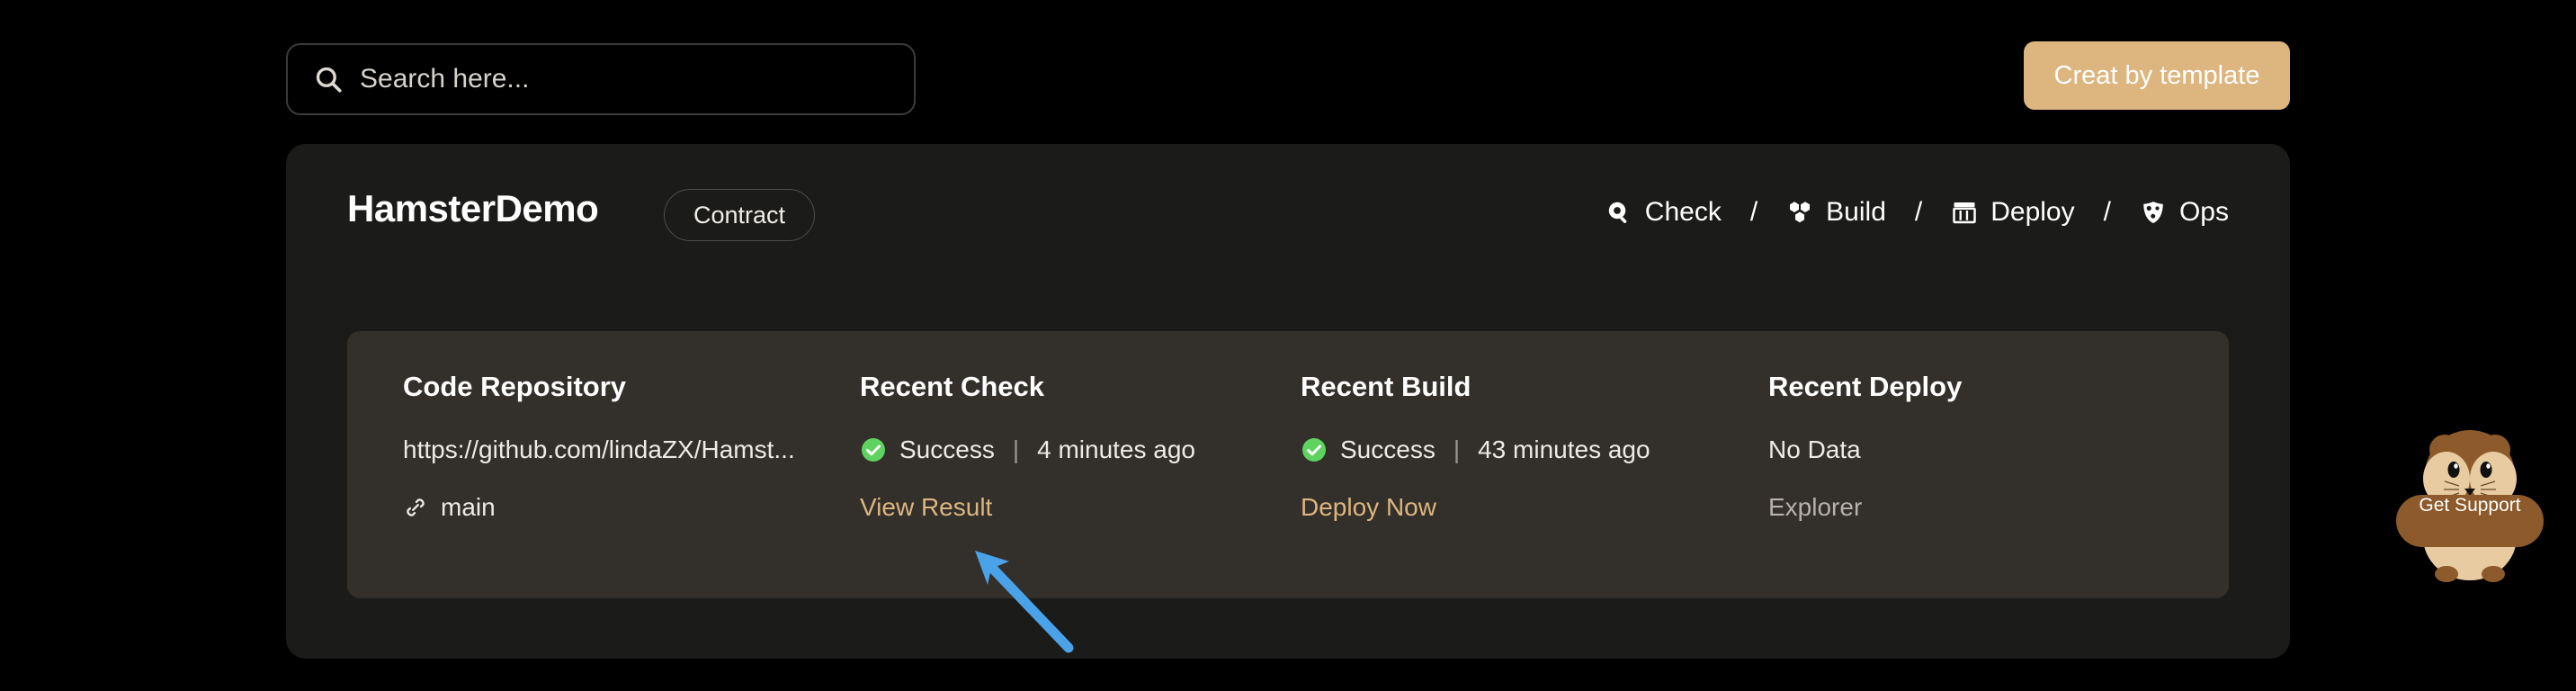 Image resolution: width=2576 pixels, height=691 pixels. Describe the element at coordinates (2032, 212) in the screenshot. I see `nav-item-deploy-label: Deploy` at that location.